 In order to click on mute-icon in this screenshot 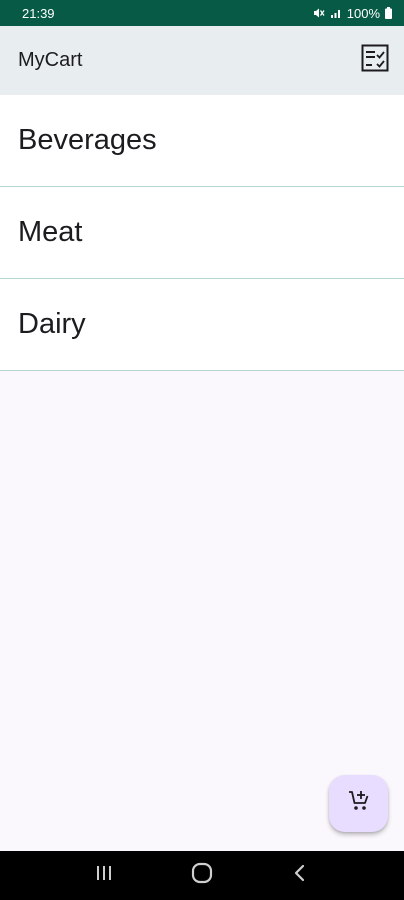, I will do `click(319, 13)`.